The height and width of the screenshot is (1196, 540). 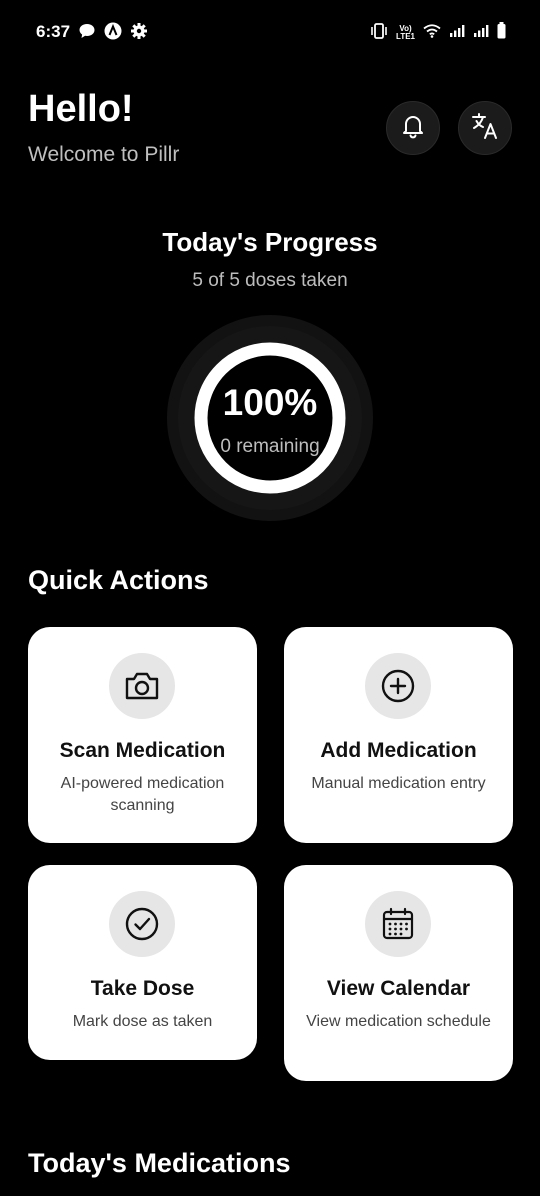 I want to click on greeting-title: Hello!, so click(x=81, y=109).